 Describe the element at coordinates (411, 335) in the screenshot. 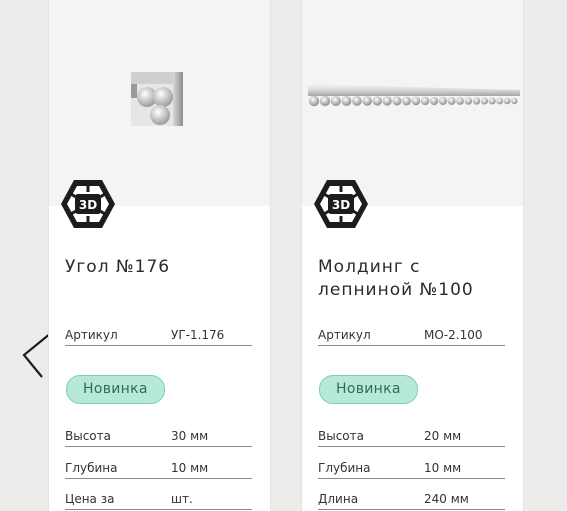

I see `article-row: Артикул МО-2.100` at that location.